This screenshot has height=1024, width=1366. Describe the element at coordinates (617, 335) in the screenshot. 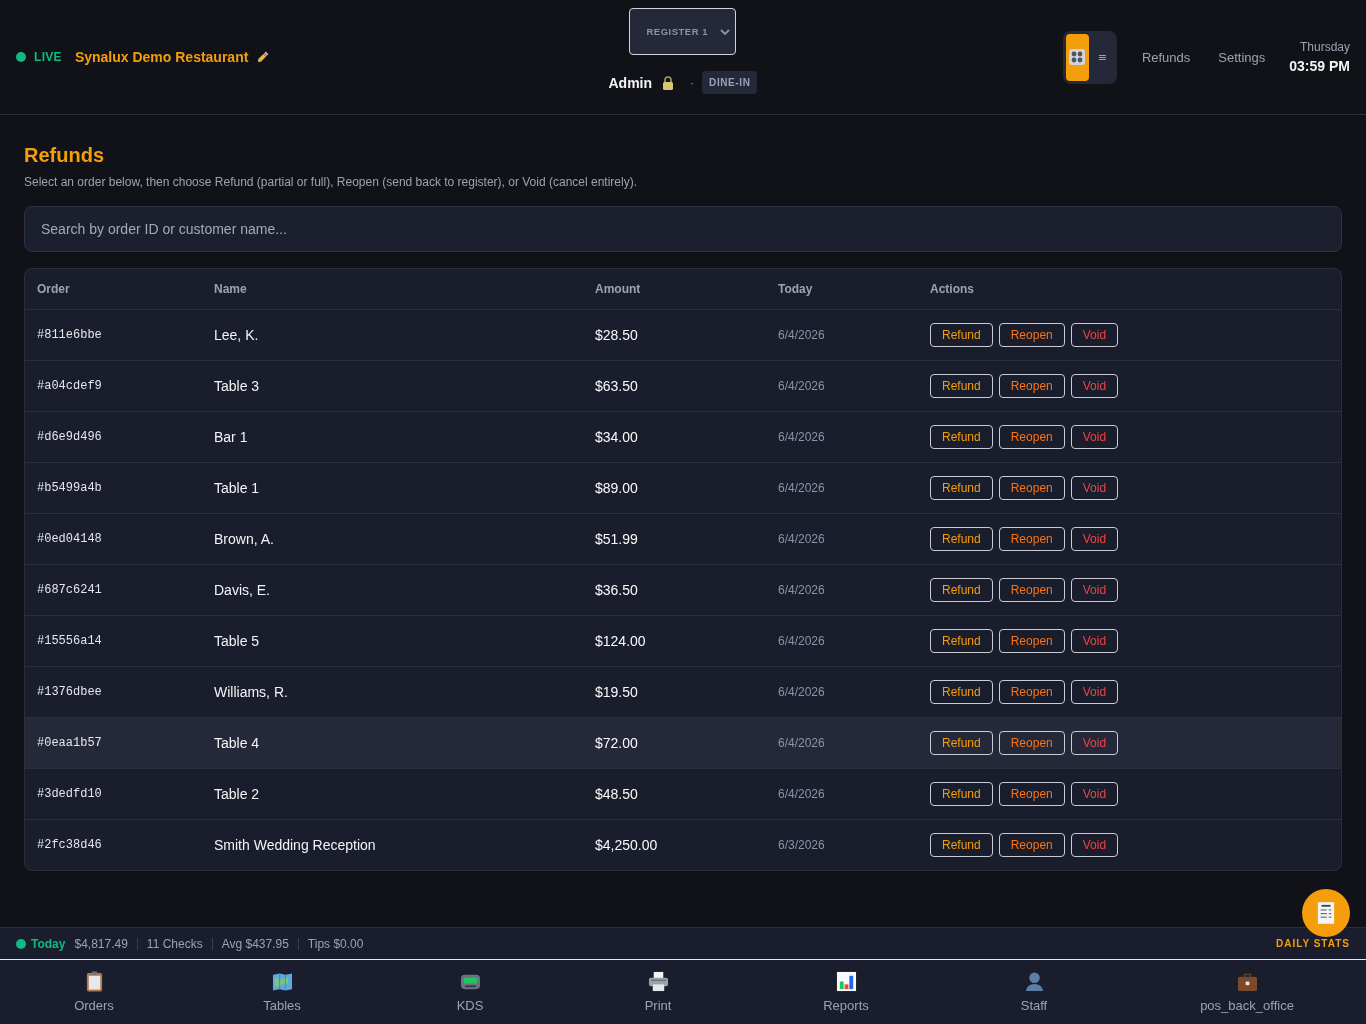

I see `order-amount: $28.50` at that location.